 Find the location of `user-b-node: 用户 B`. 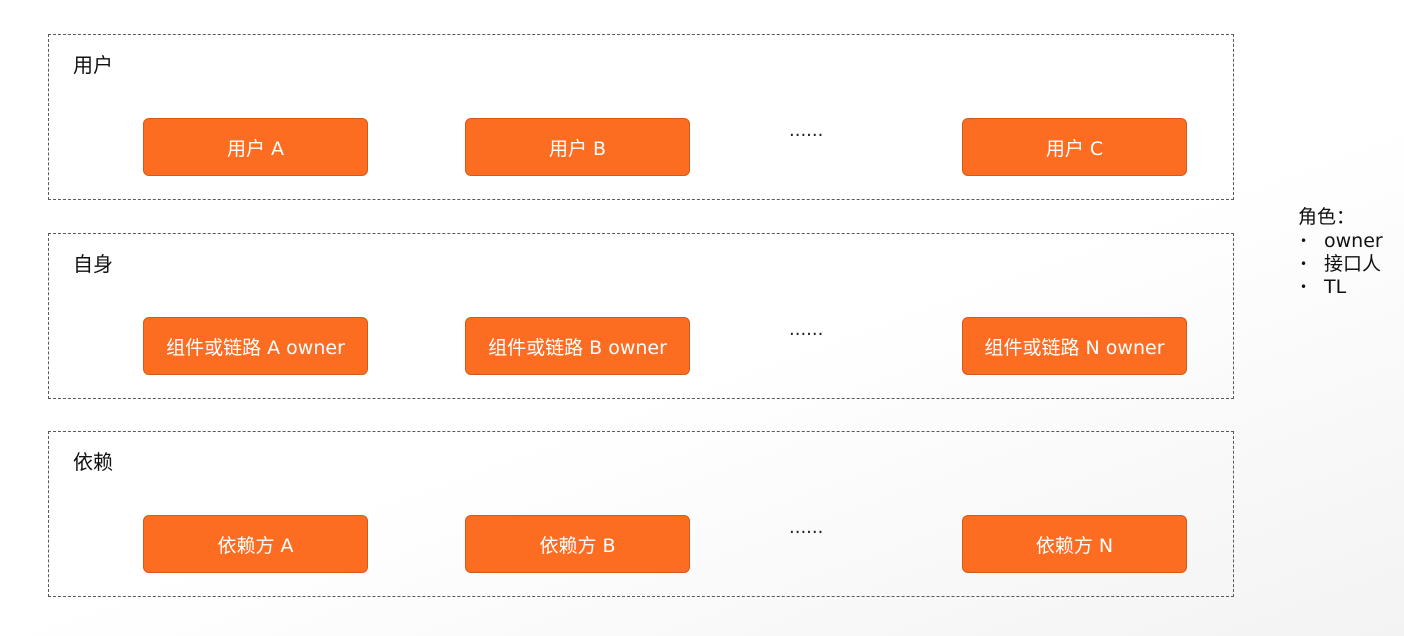

user-b-node: 用户 B is located at coordinates (577, 147).